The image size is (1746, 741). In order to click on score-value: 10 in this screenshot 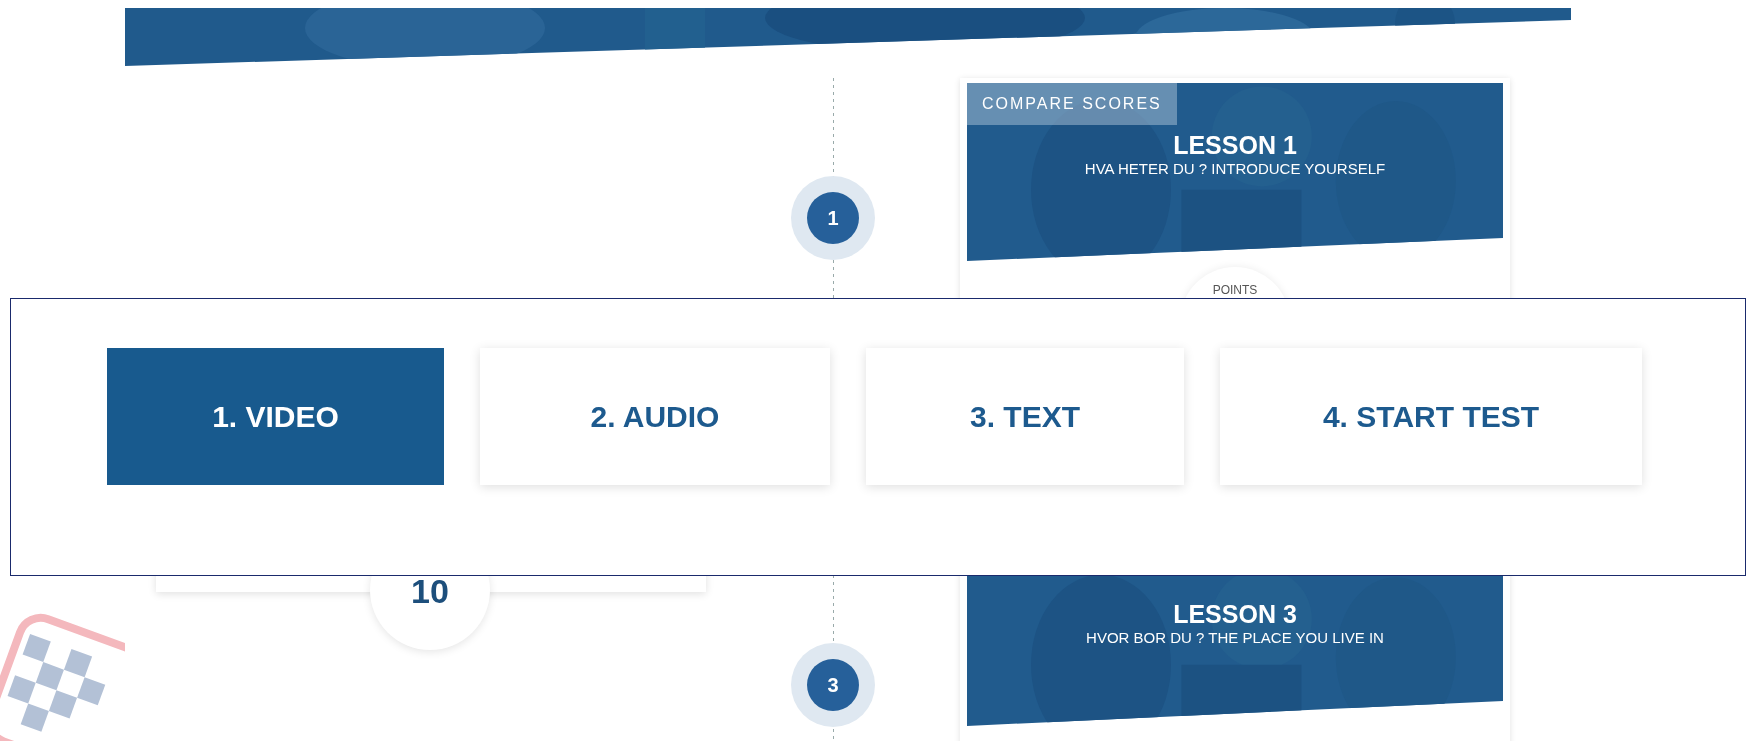, I will do `click(430, 591)`.